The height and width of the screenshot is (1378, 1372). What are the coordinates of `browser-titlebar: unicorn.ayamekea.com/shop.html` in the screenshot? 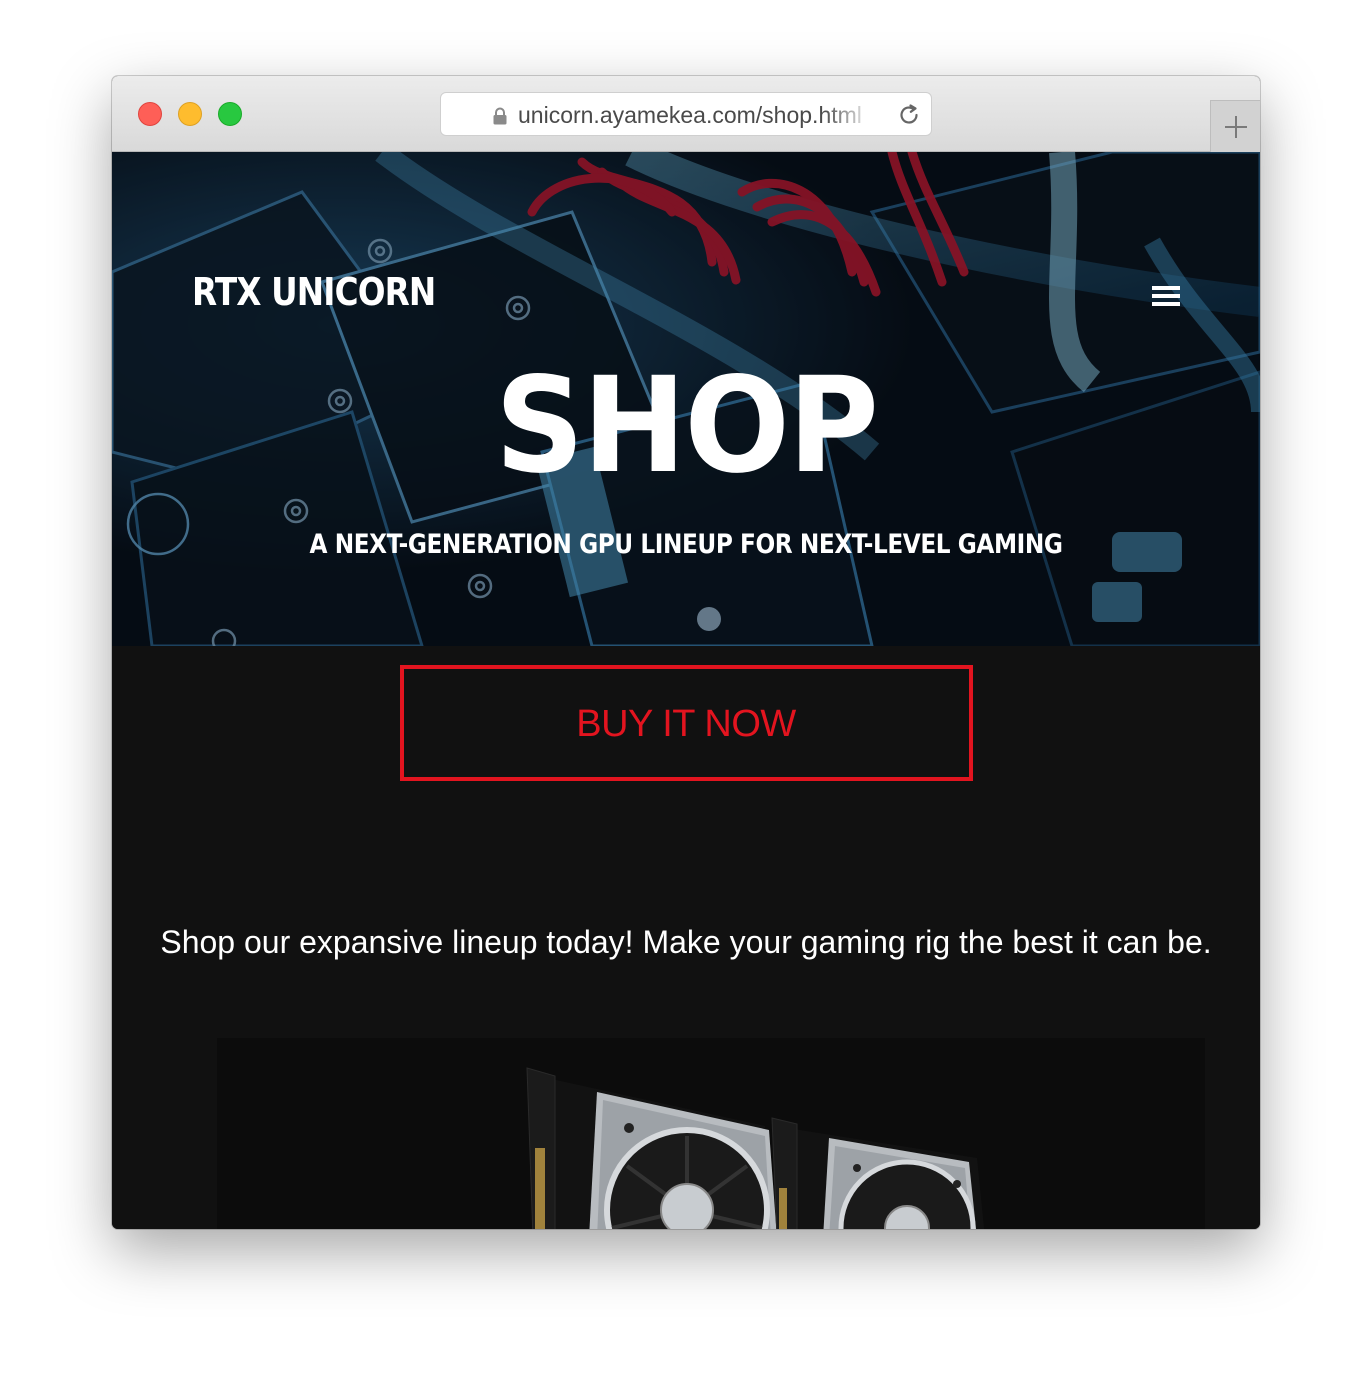 It's located at (686, 114).